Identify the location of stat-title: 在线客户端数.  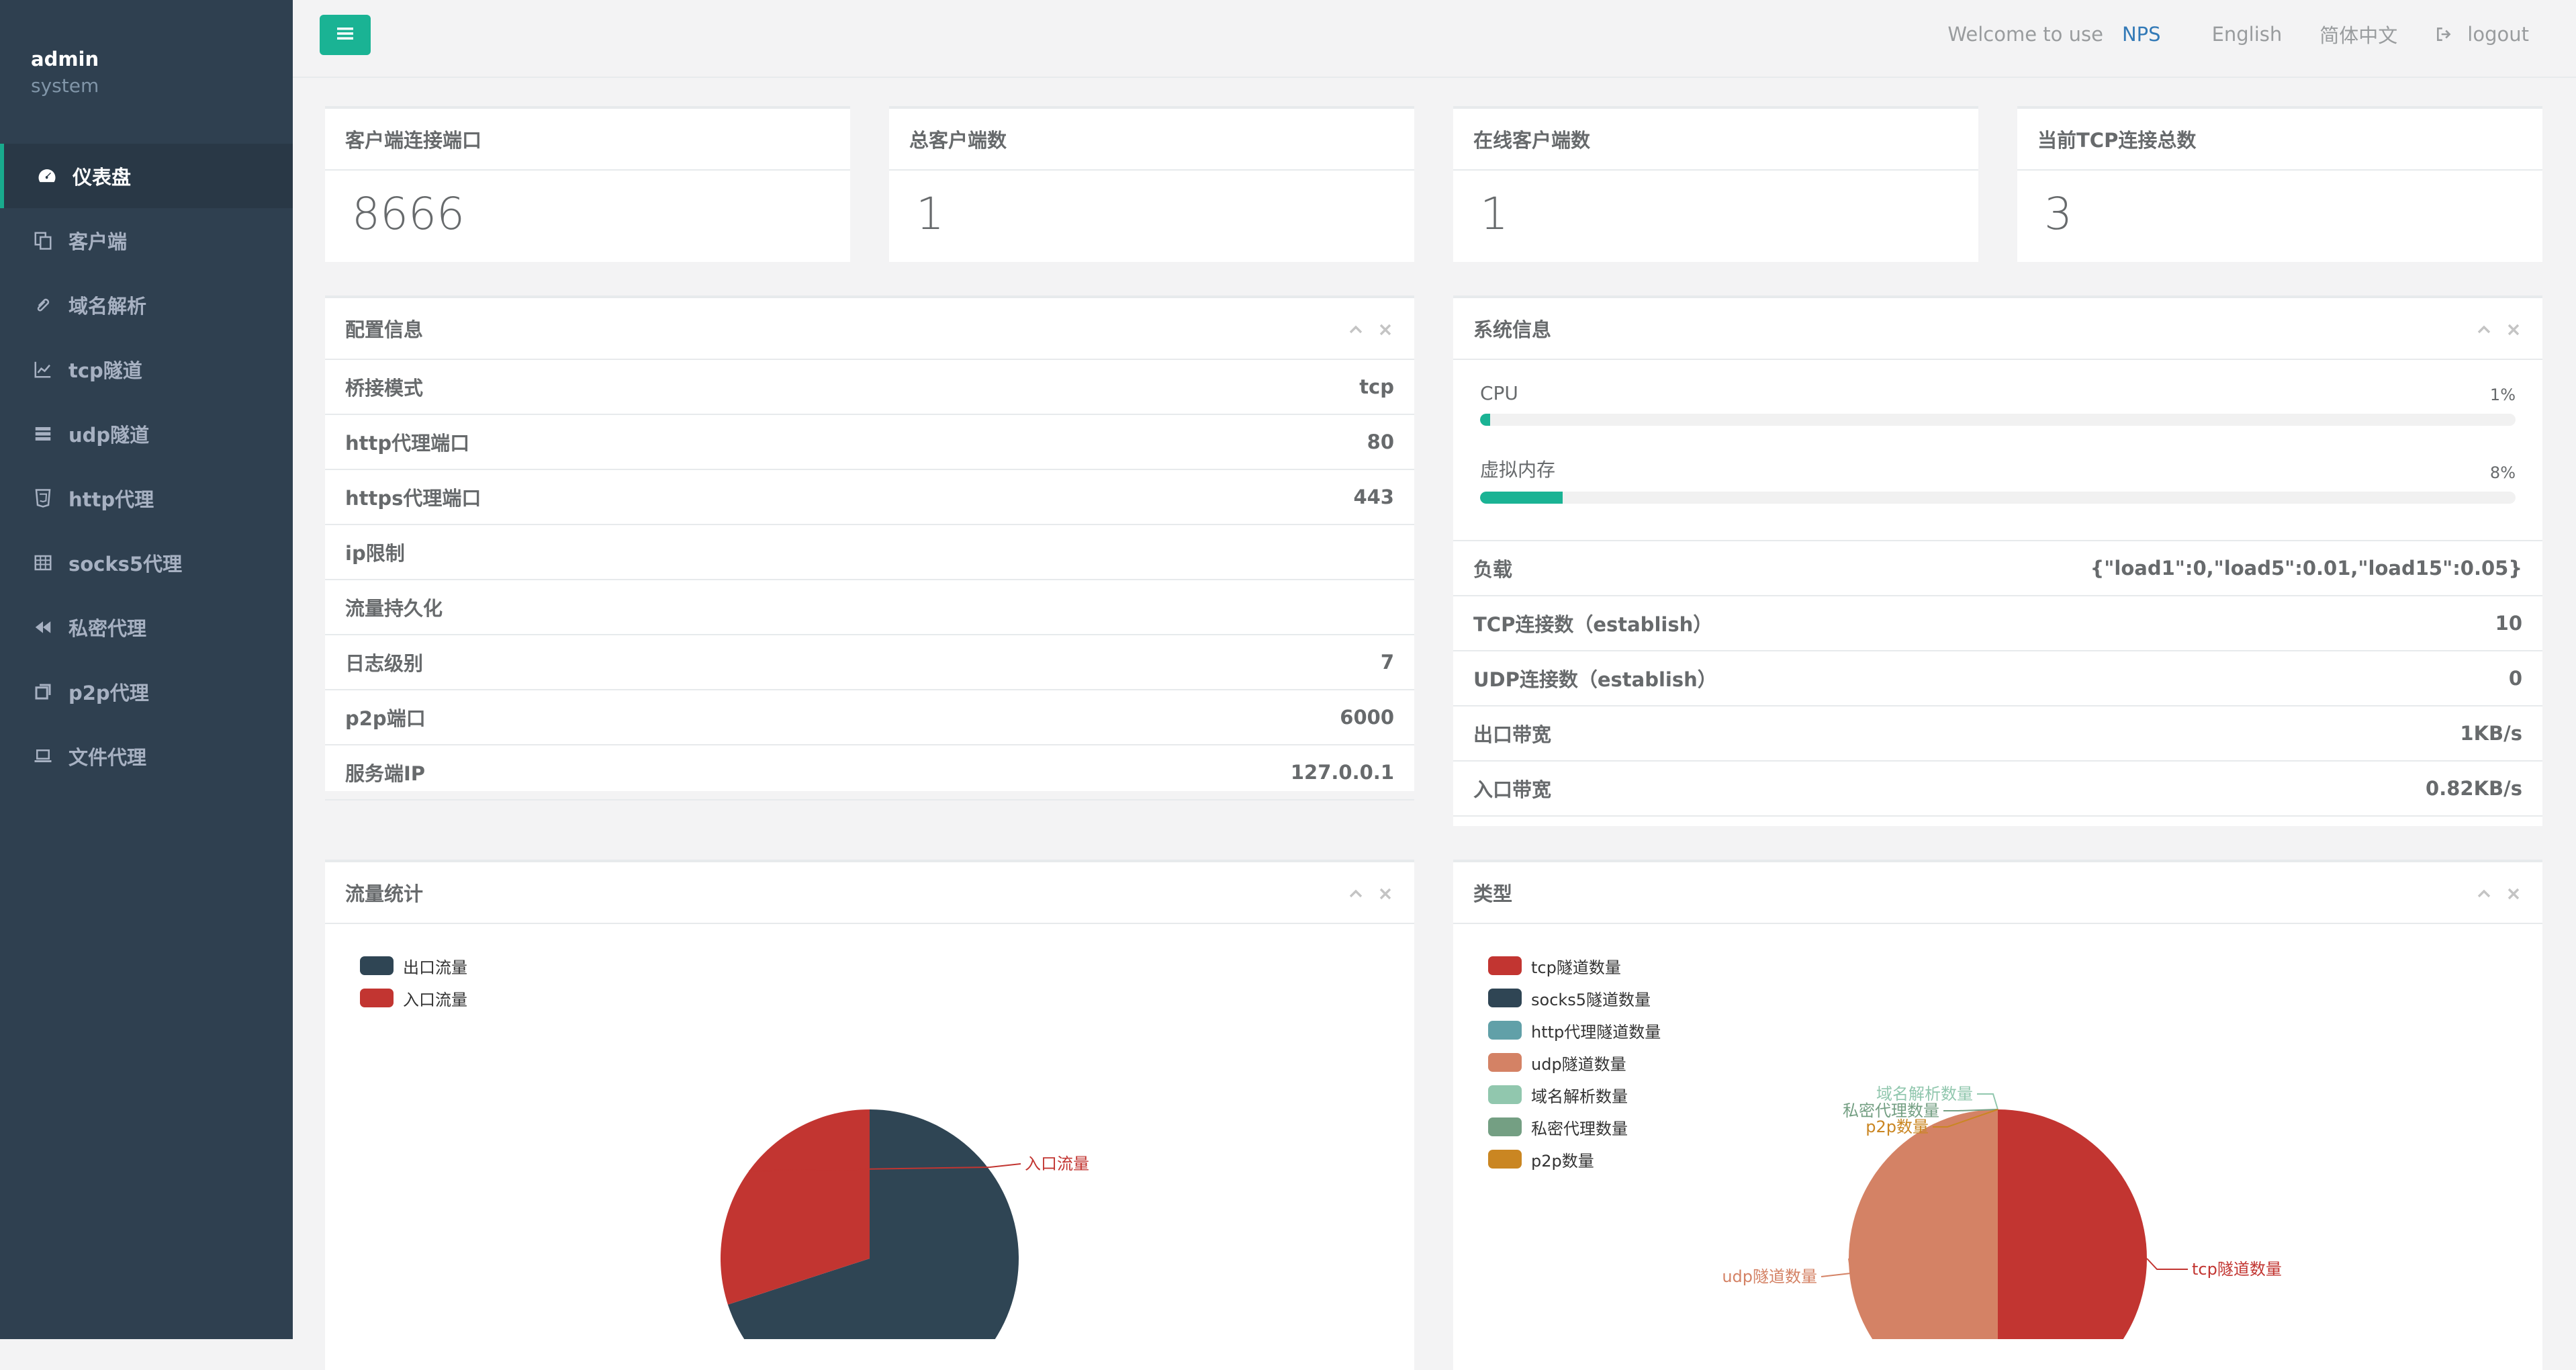
(1715, 140).